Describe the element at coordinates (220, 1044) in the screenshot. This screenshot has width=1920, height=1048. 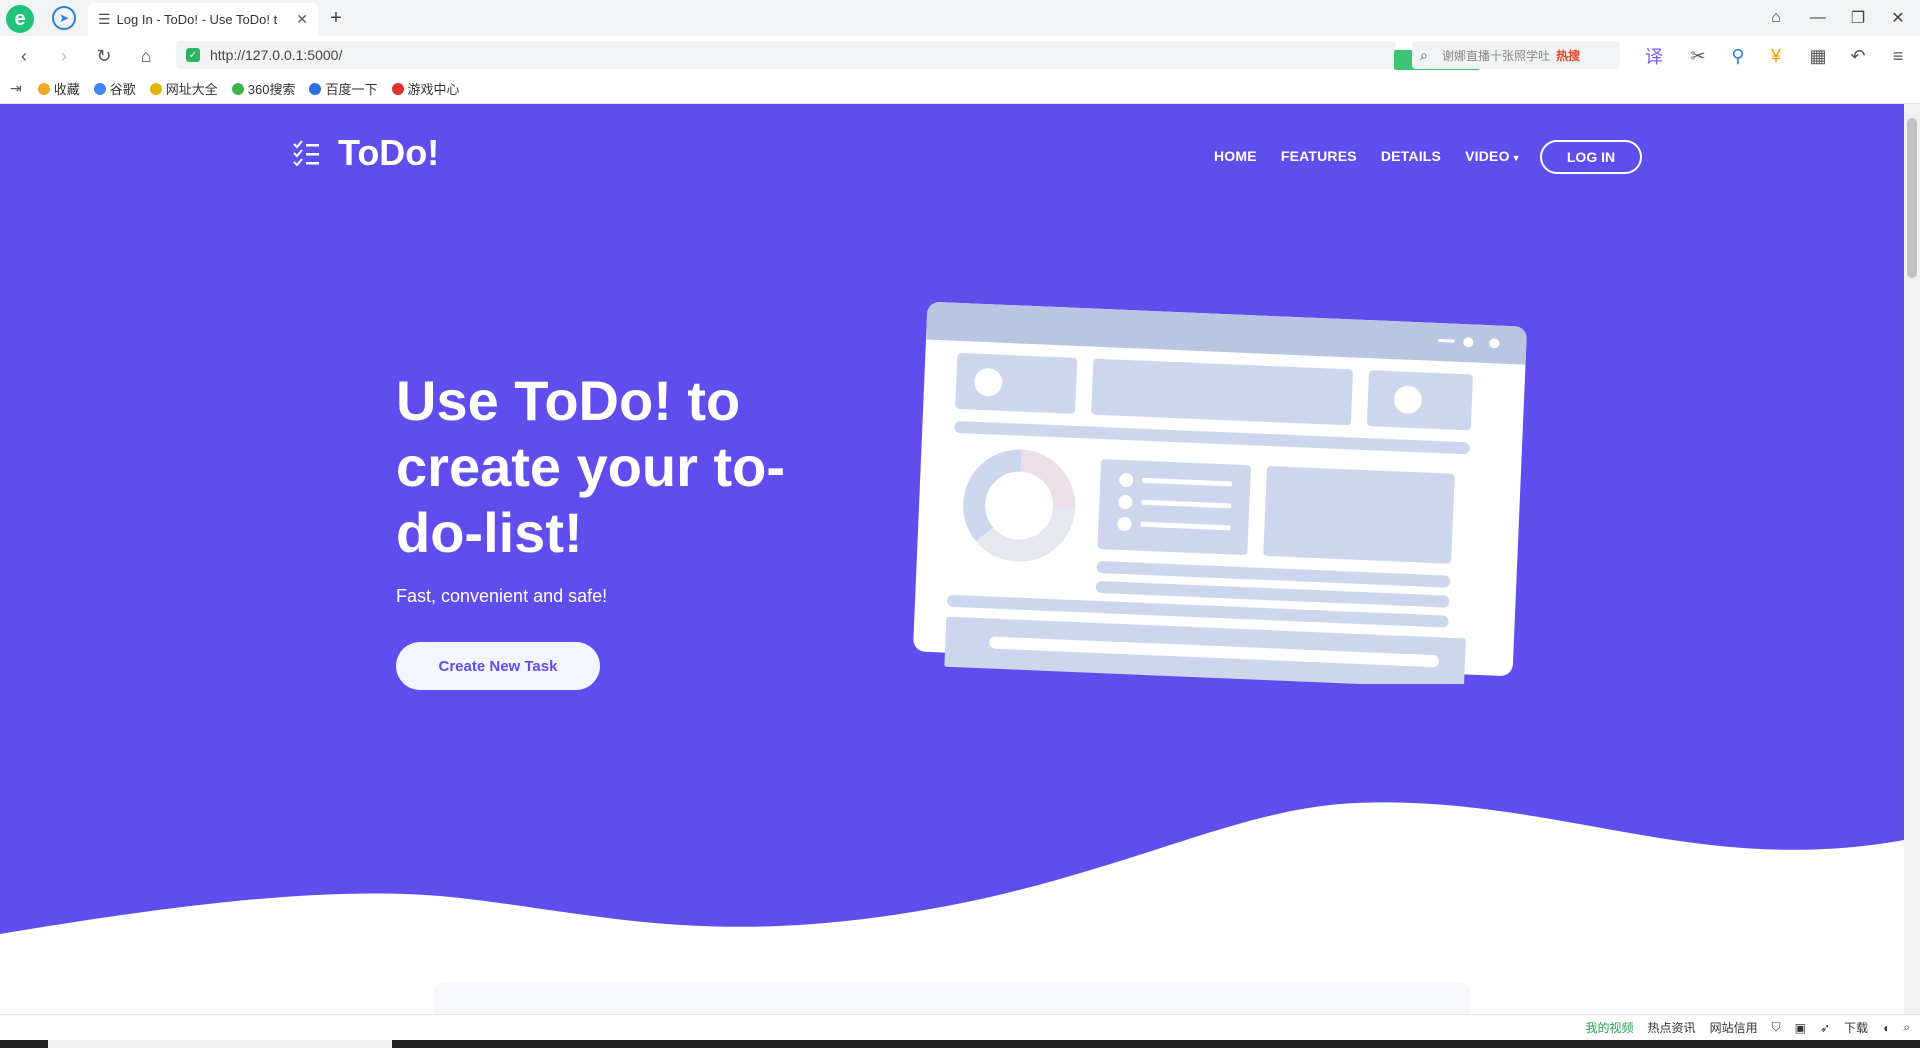
I see `taskbar-app` at that location.